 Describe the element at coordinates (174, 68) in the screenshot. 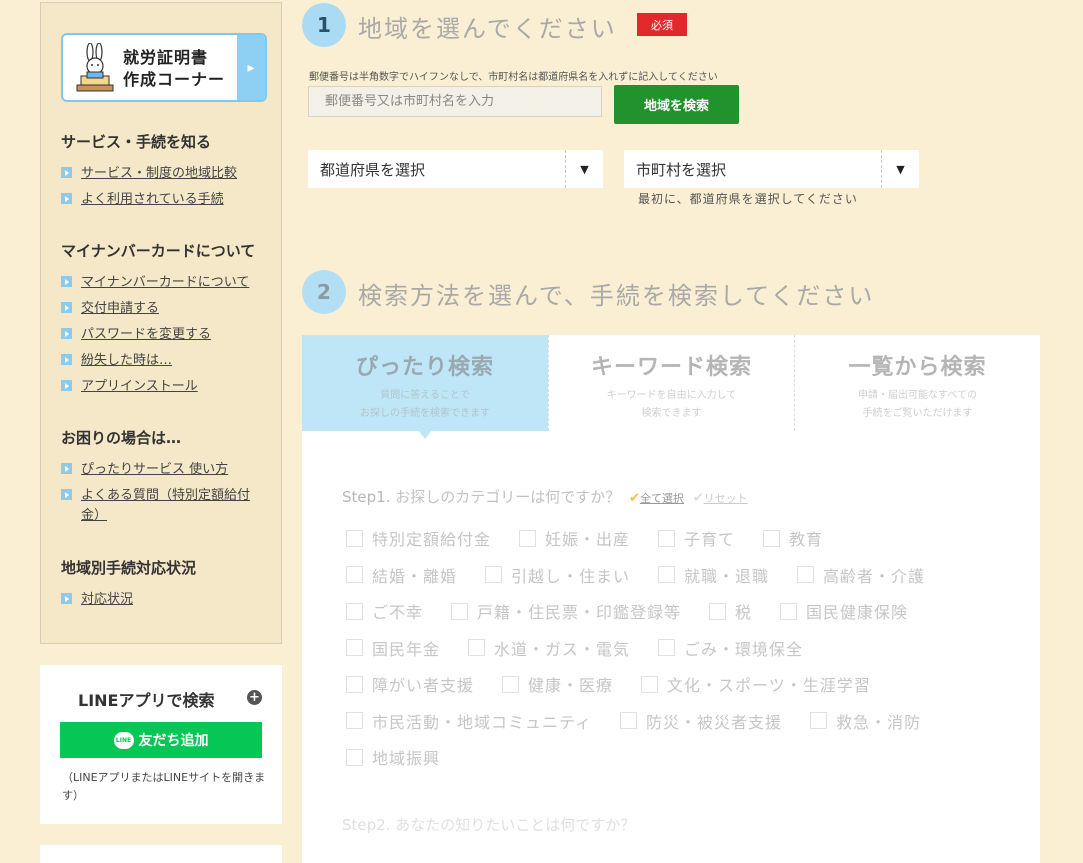

I see `banner-title: 就労証明書 作成コーナー` at that location.